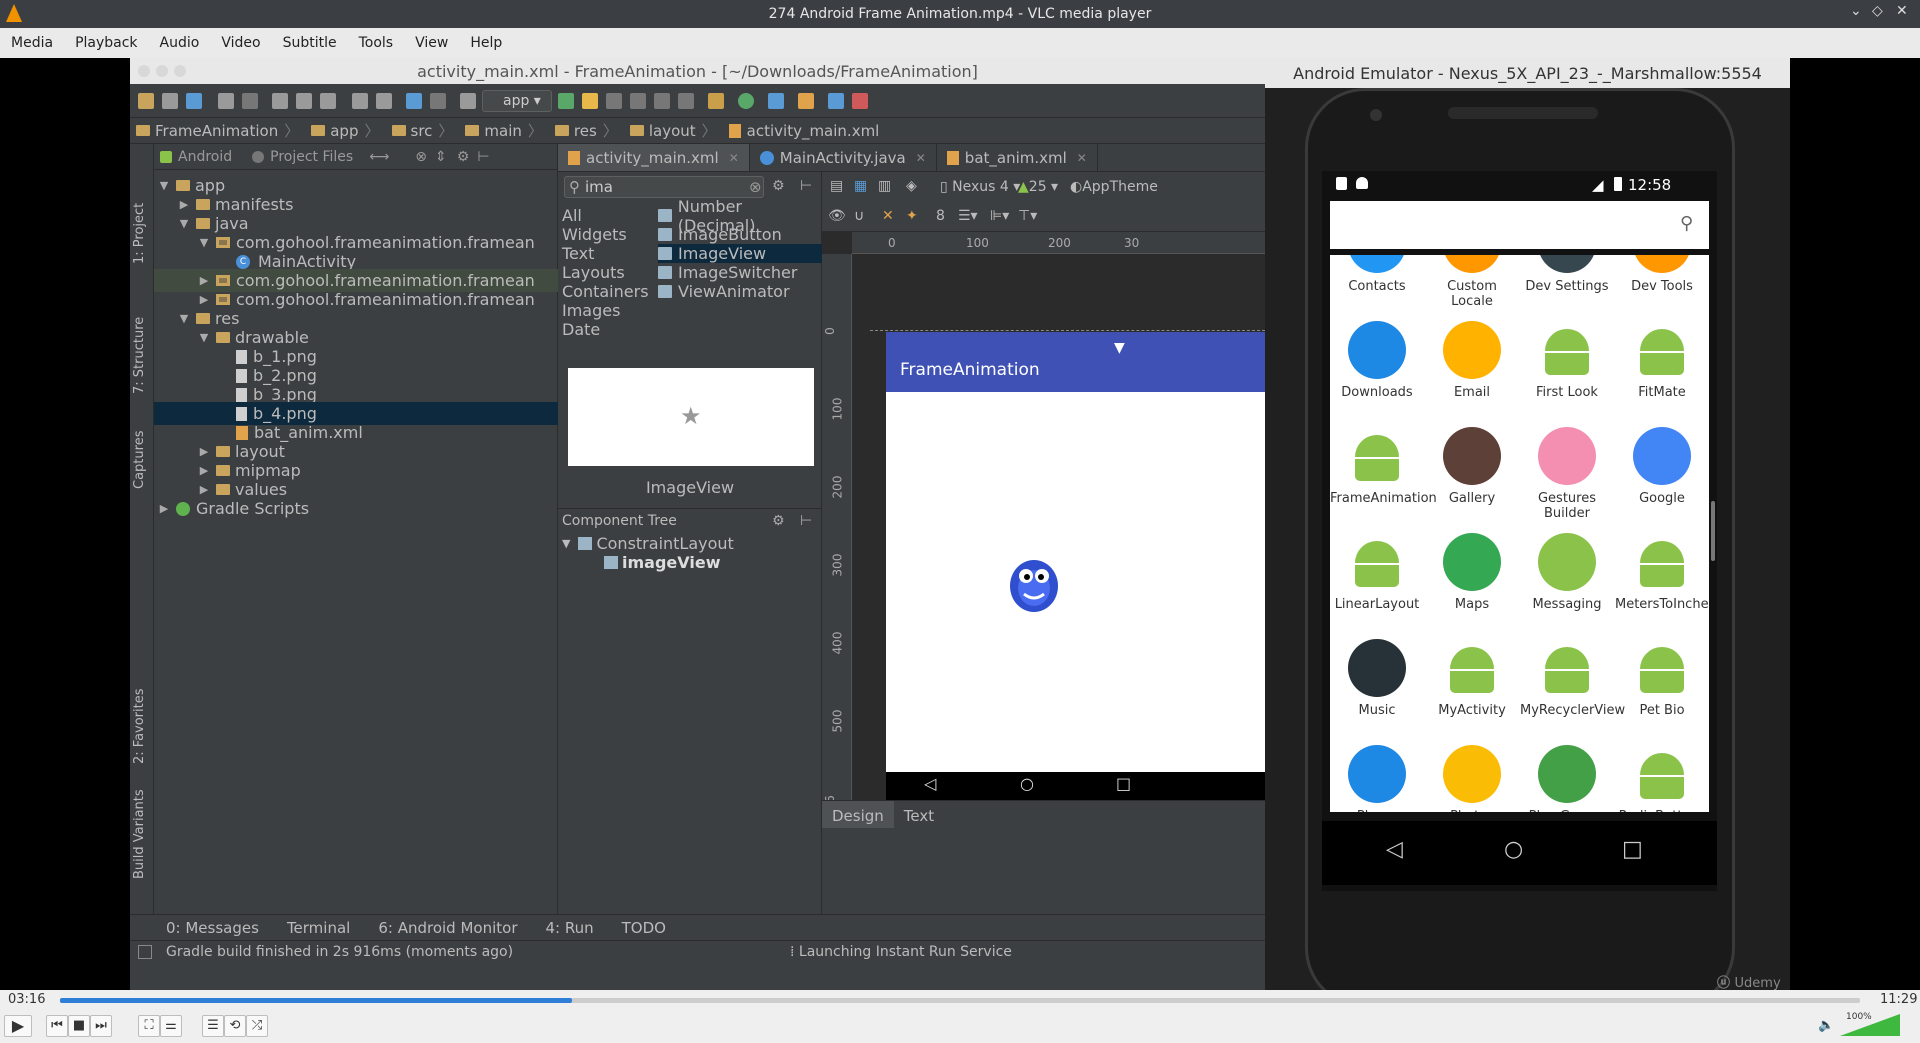  Describe the element at coordinates (1870, 1025) in the screenshot. I see `volume-slider: 100%` at that location.